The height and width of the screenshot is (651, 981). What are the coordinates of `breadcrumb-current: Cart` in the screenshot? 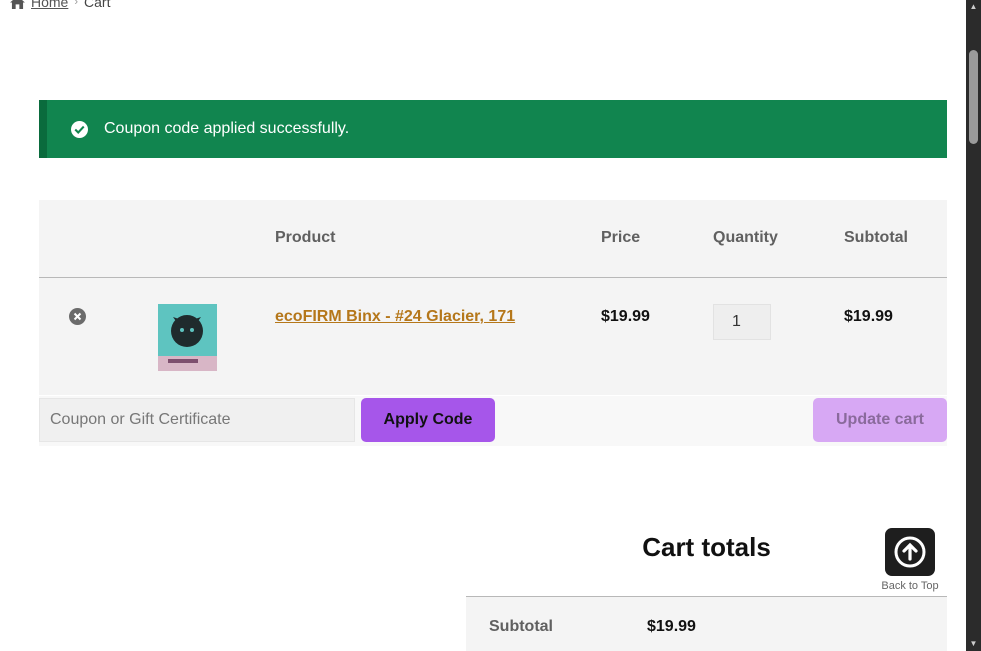 It's located at (97, 5).